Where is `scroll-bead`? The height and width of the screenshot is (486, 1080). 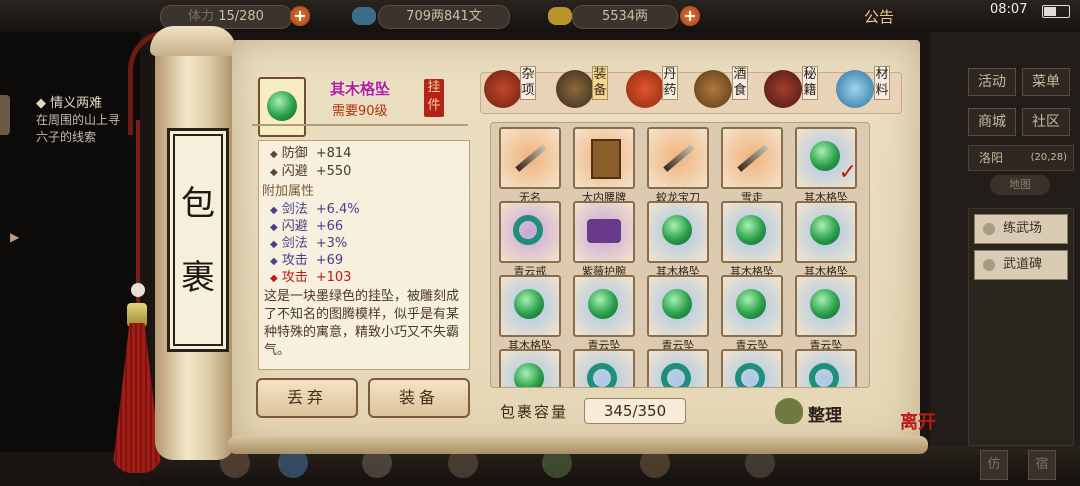
scroll-bead is located at coordinates (138, 290).